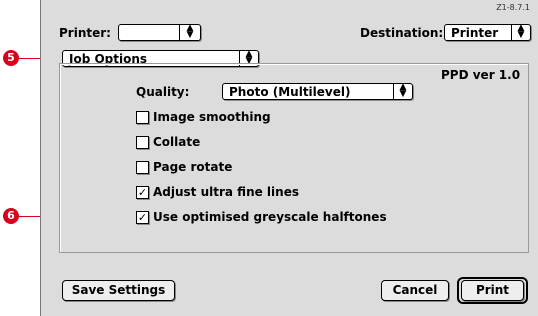  Describe the element at coordinates (142, 192) in the screenshot. I see `adjust-ultra-fine-lines-checkbox: ✓` at that location.